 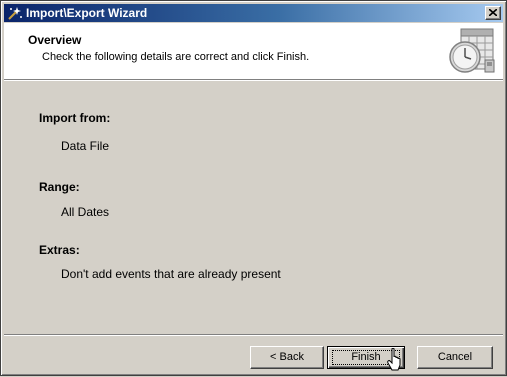 What do you see at coordinates (253, 335) in the screenshot?
I see `footer-divider` at bounding box center [253, 335].